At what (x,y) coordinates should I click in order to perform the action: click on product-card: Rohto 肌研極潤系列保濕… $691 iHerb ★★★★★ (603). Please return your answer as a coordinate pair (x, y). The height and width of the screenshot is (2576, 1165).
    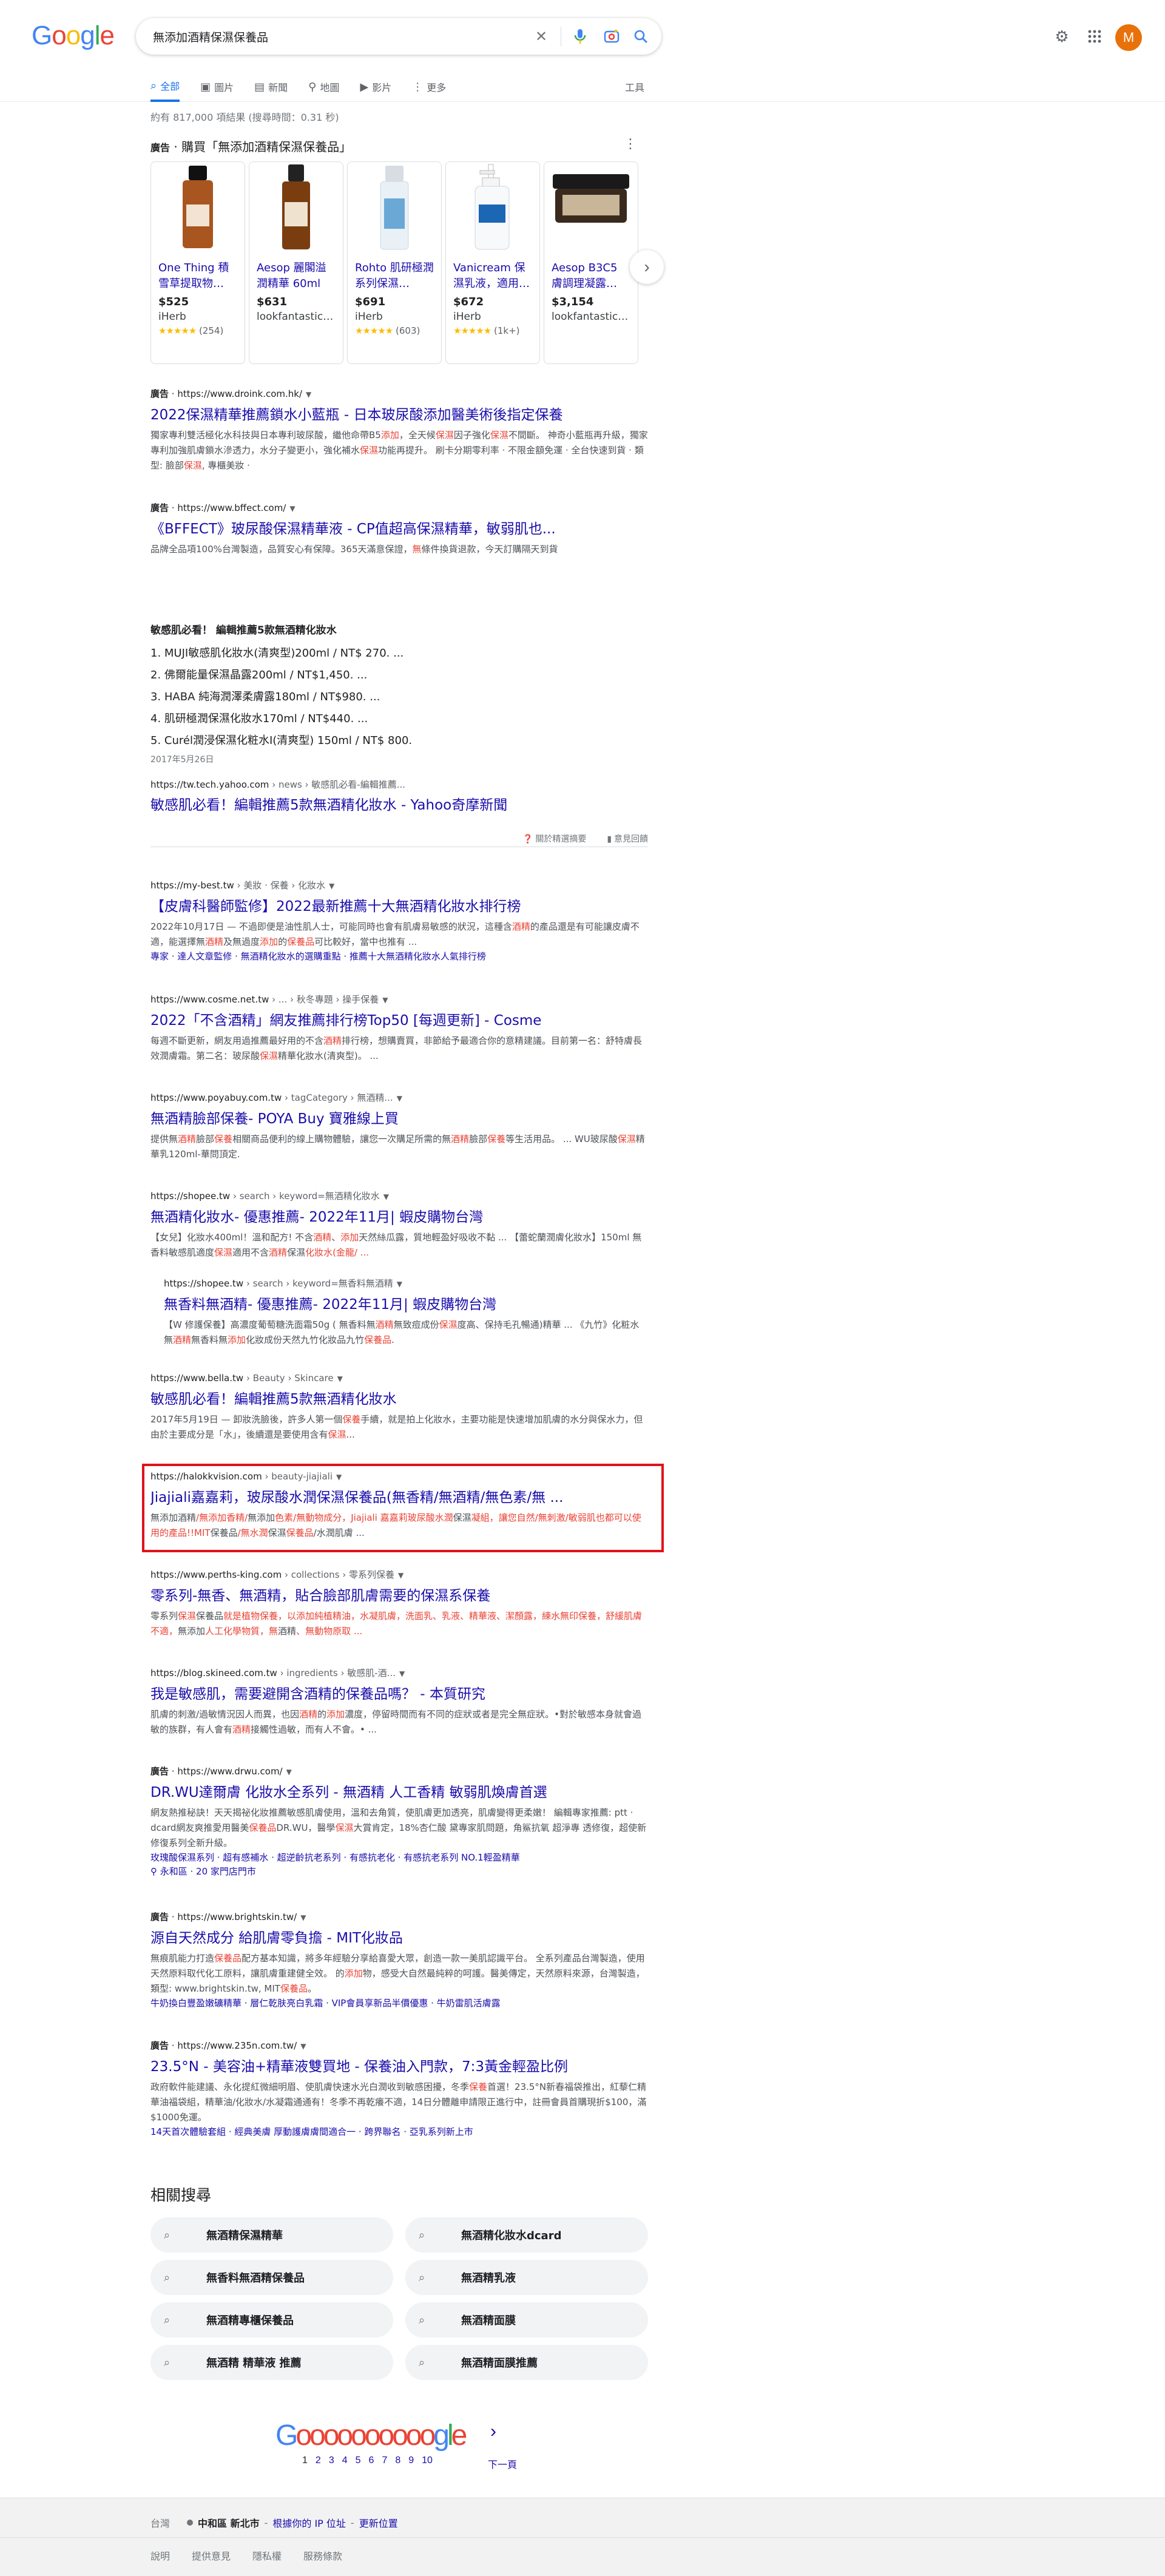
    Looking at the image, I should click on (394, 262).